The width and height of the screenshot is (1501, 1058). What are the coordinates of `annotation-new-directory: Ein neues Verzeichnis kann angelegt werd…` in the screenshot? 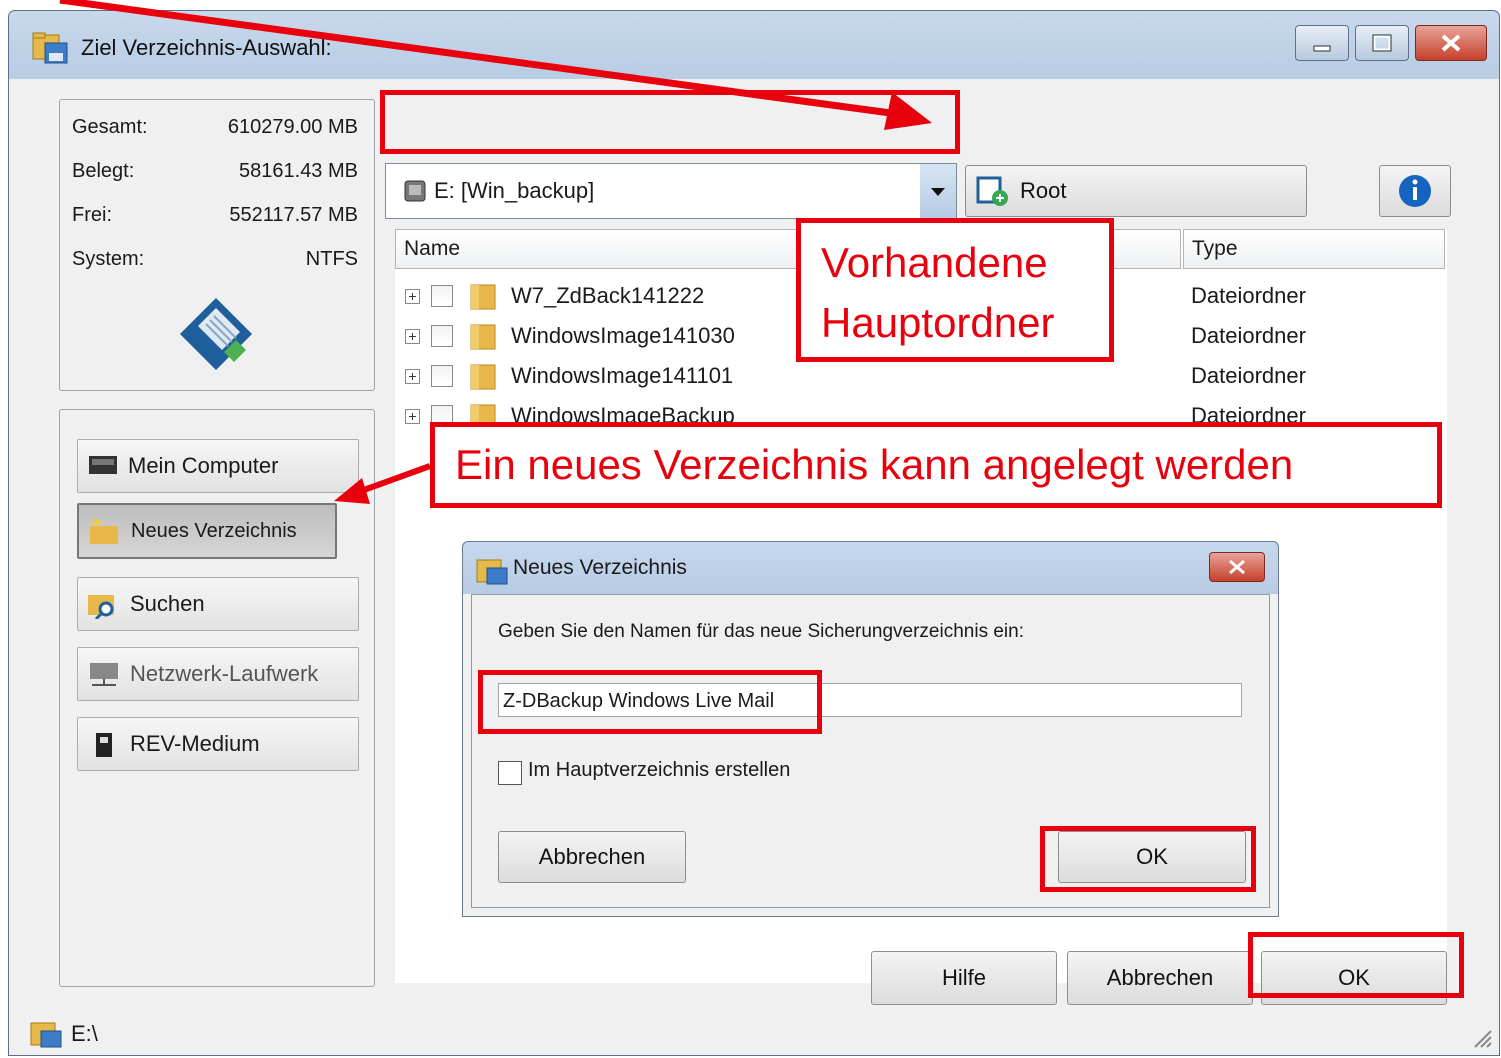 It's located at (936, 465).